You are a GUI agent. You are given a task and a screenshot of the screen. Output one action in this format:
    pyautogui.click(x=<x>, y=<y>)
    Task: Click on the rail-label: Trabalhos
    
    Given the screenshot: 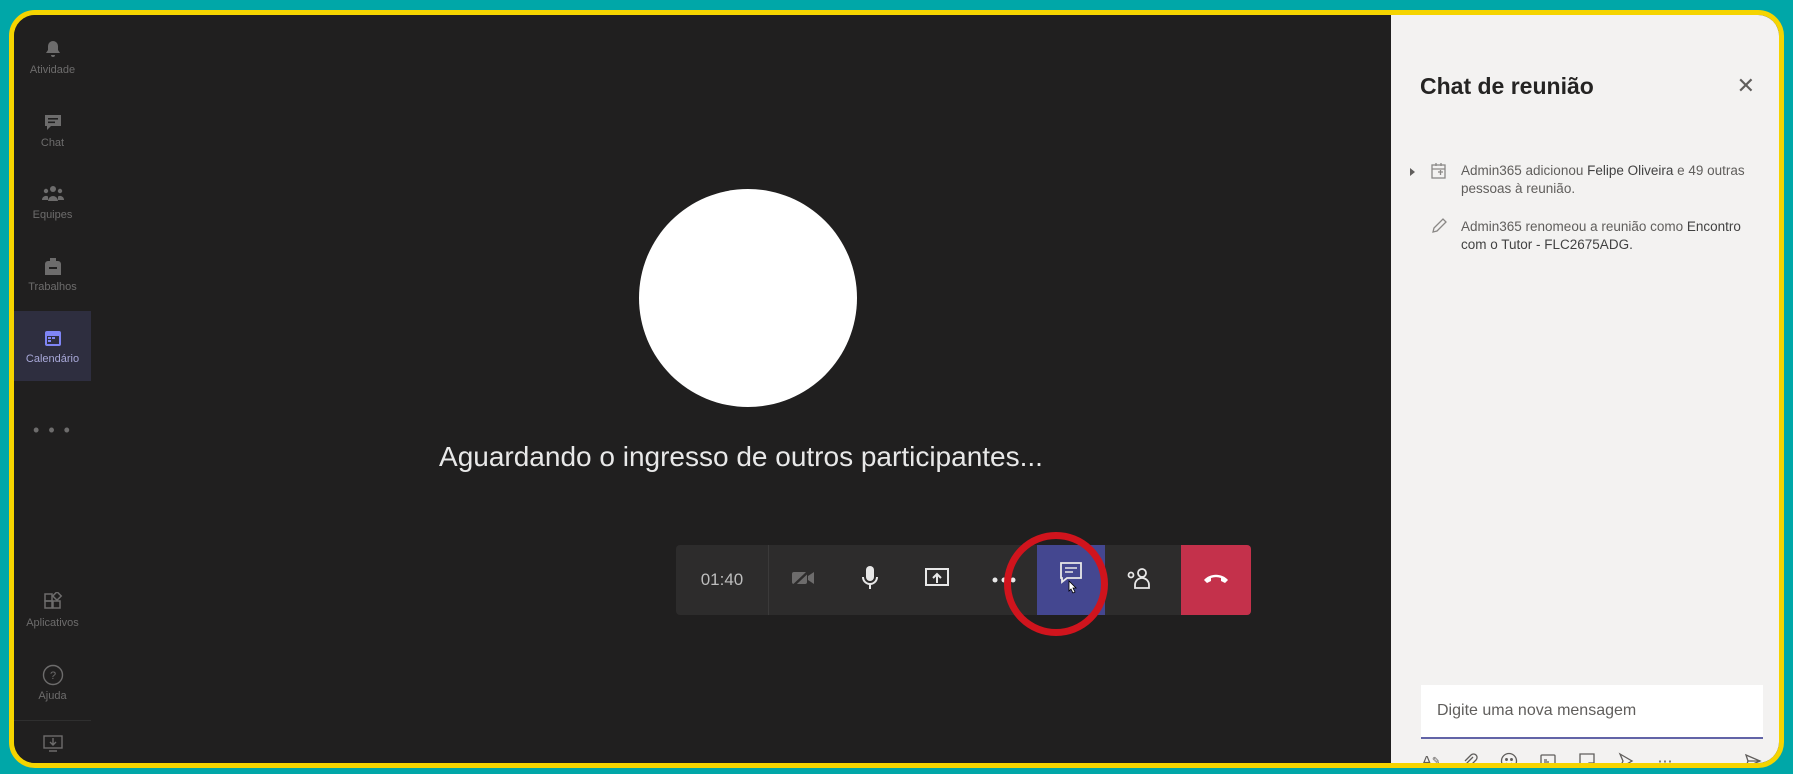 What is the action you would take?
    pyautogui.click(x=52, y=287)
    